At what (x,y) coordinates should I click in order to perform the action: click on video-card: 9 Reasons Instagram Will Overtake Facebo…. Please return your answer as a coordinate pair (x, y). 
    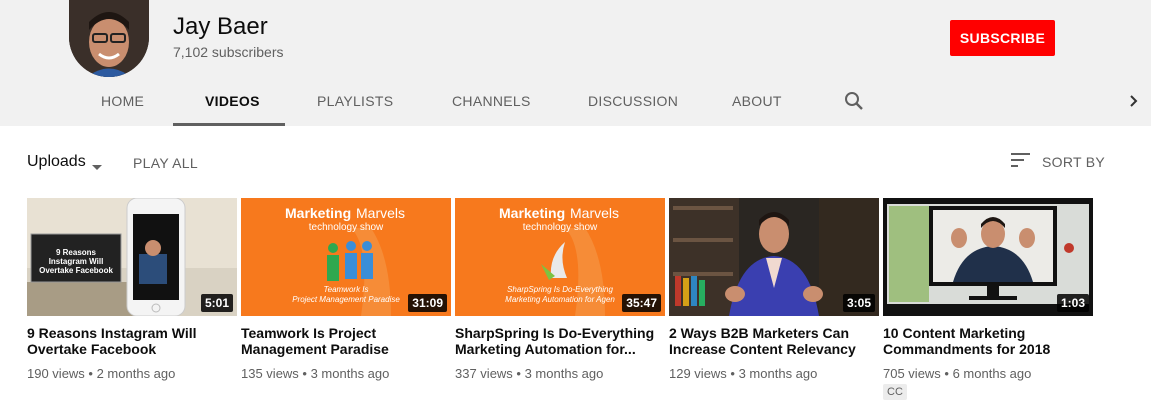
    Looking at the image, I should click on (132, 289).